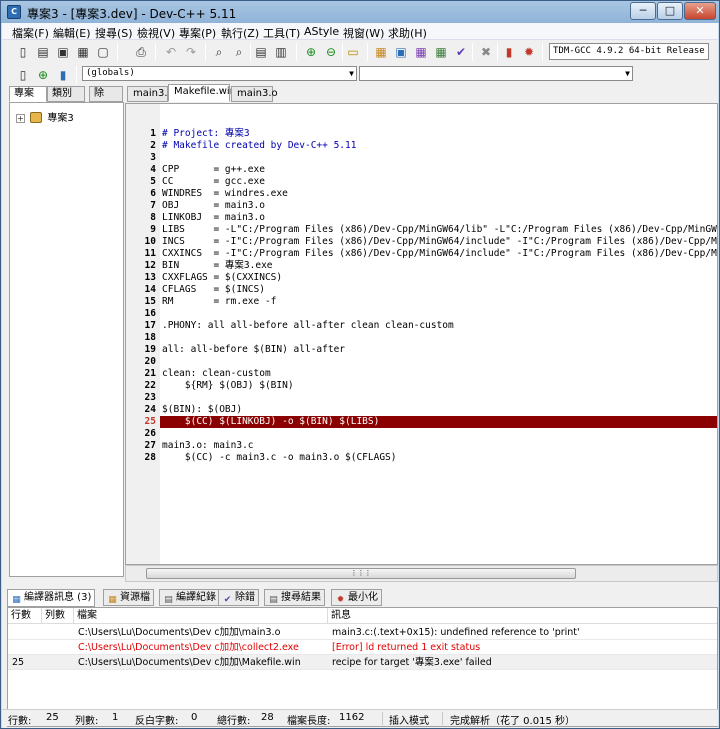 The image size is (720, 729). Describe the element at coordinates (153, 145) in the screenshot. I see `line-number: 2` at that location.